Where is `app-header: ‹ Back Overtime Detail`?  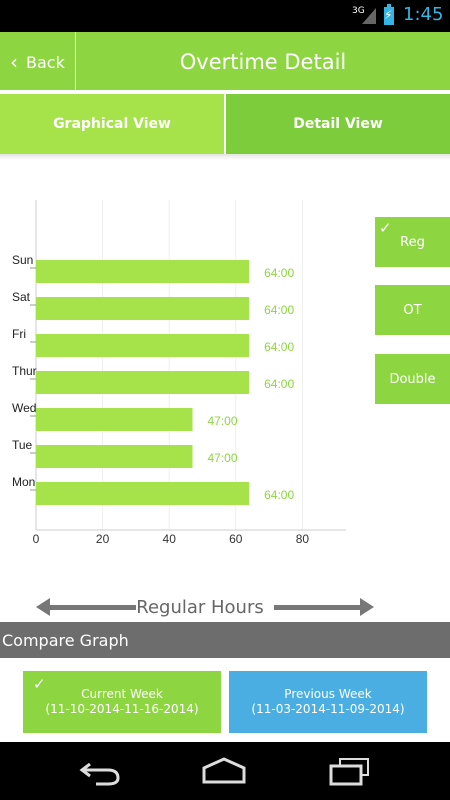 app-header: ‹ Back Overtime Detail is located at coordinates (225, 62).